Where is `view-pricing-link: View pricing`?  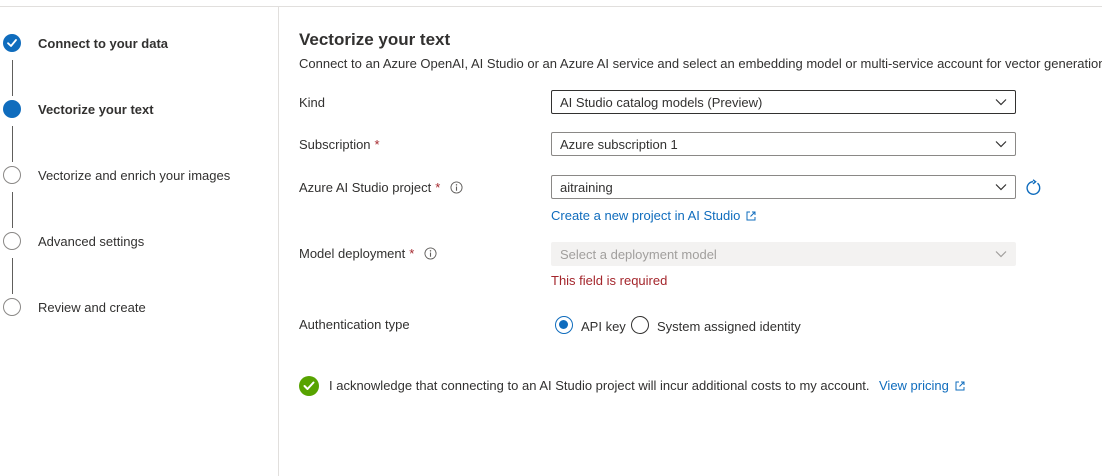 view-pricing-link: View pricing is located at coordinates (922, 385).